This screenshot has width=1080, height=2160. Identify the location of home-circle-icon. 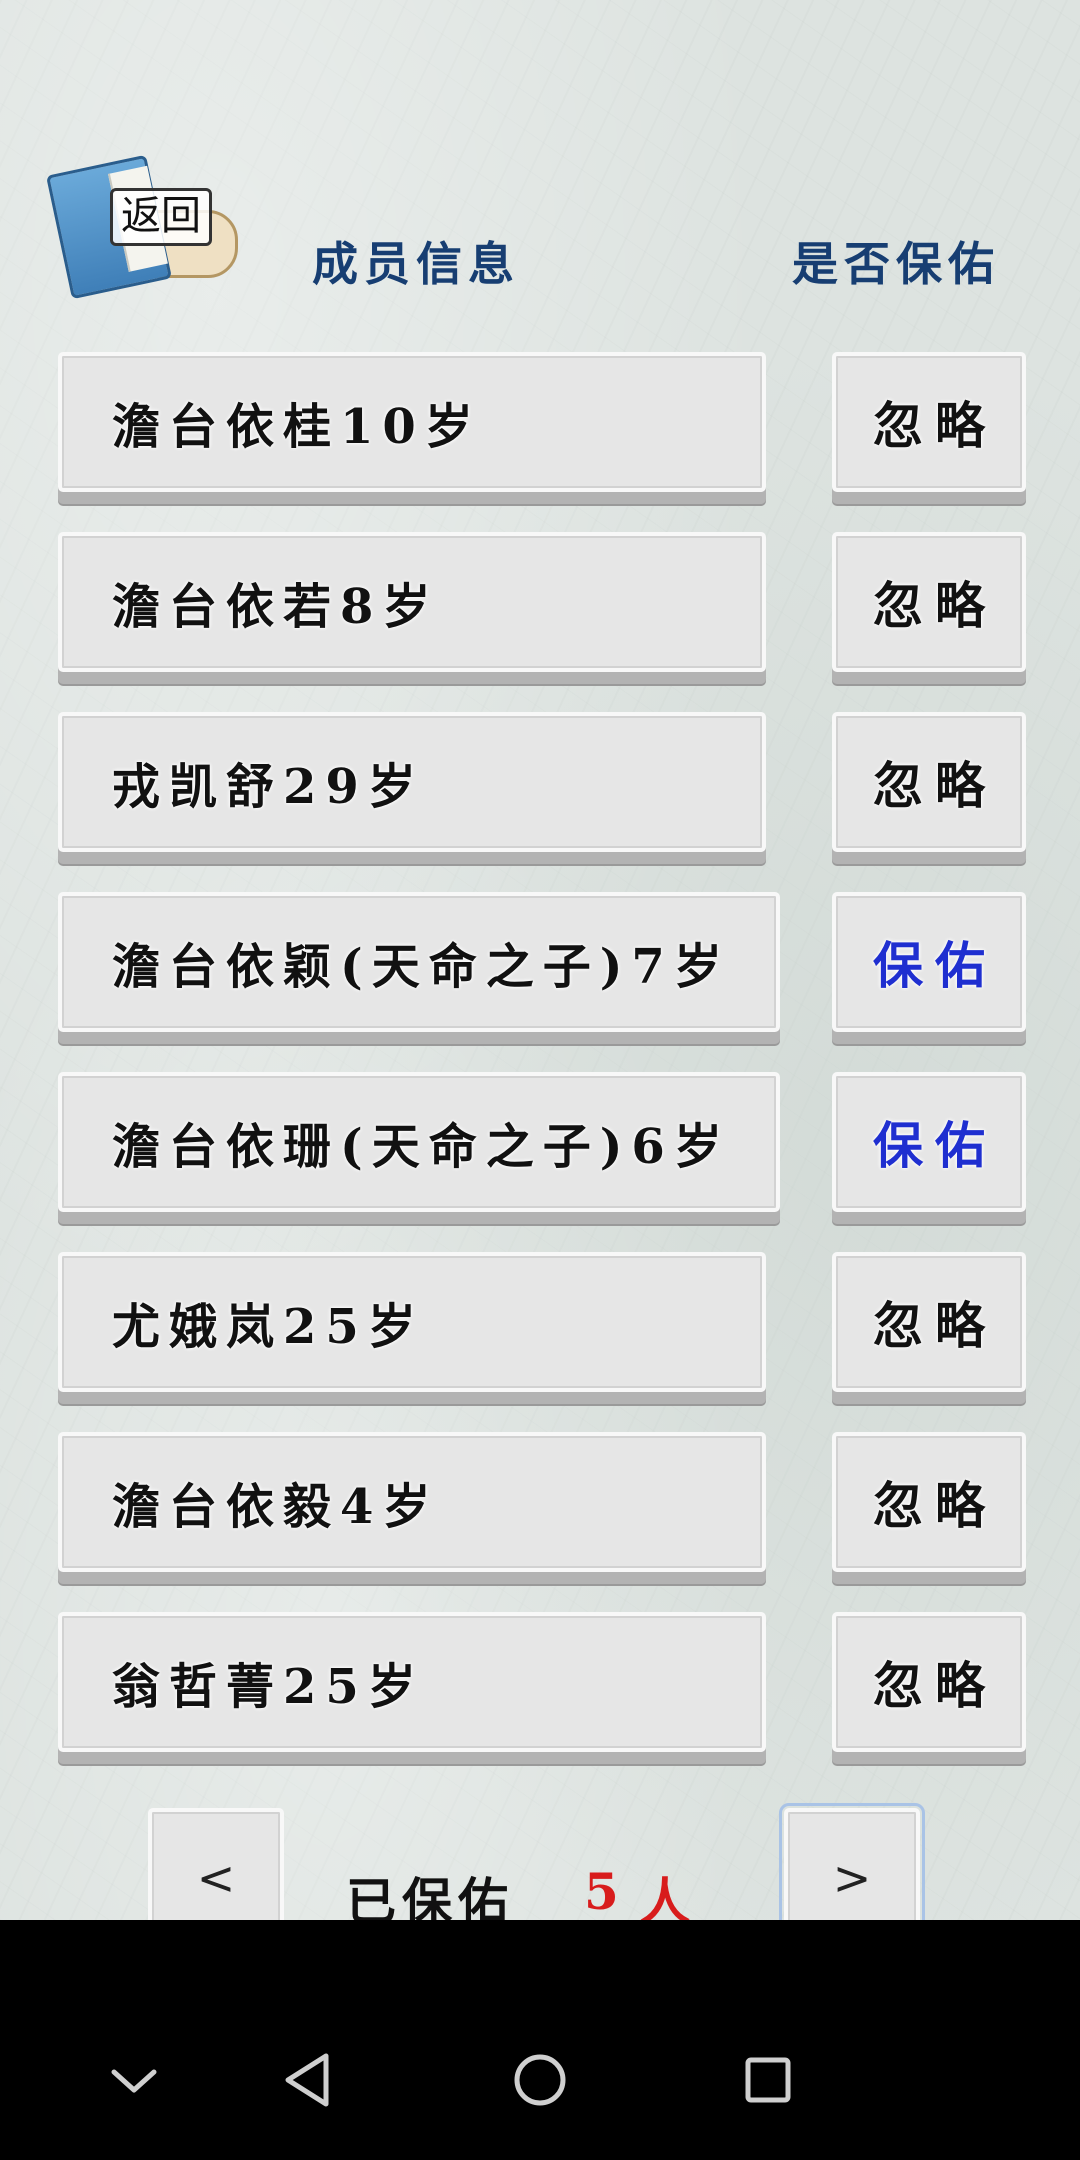
(540, 2080).